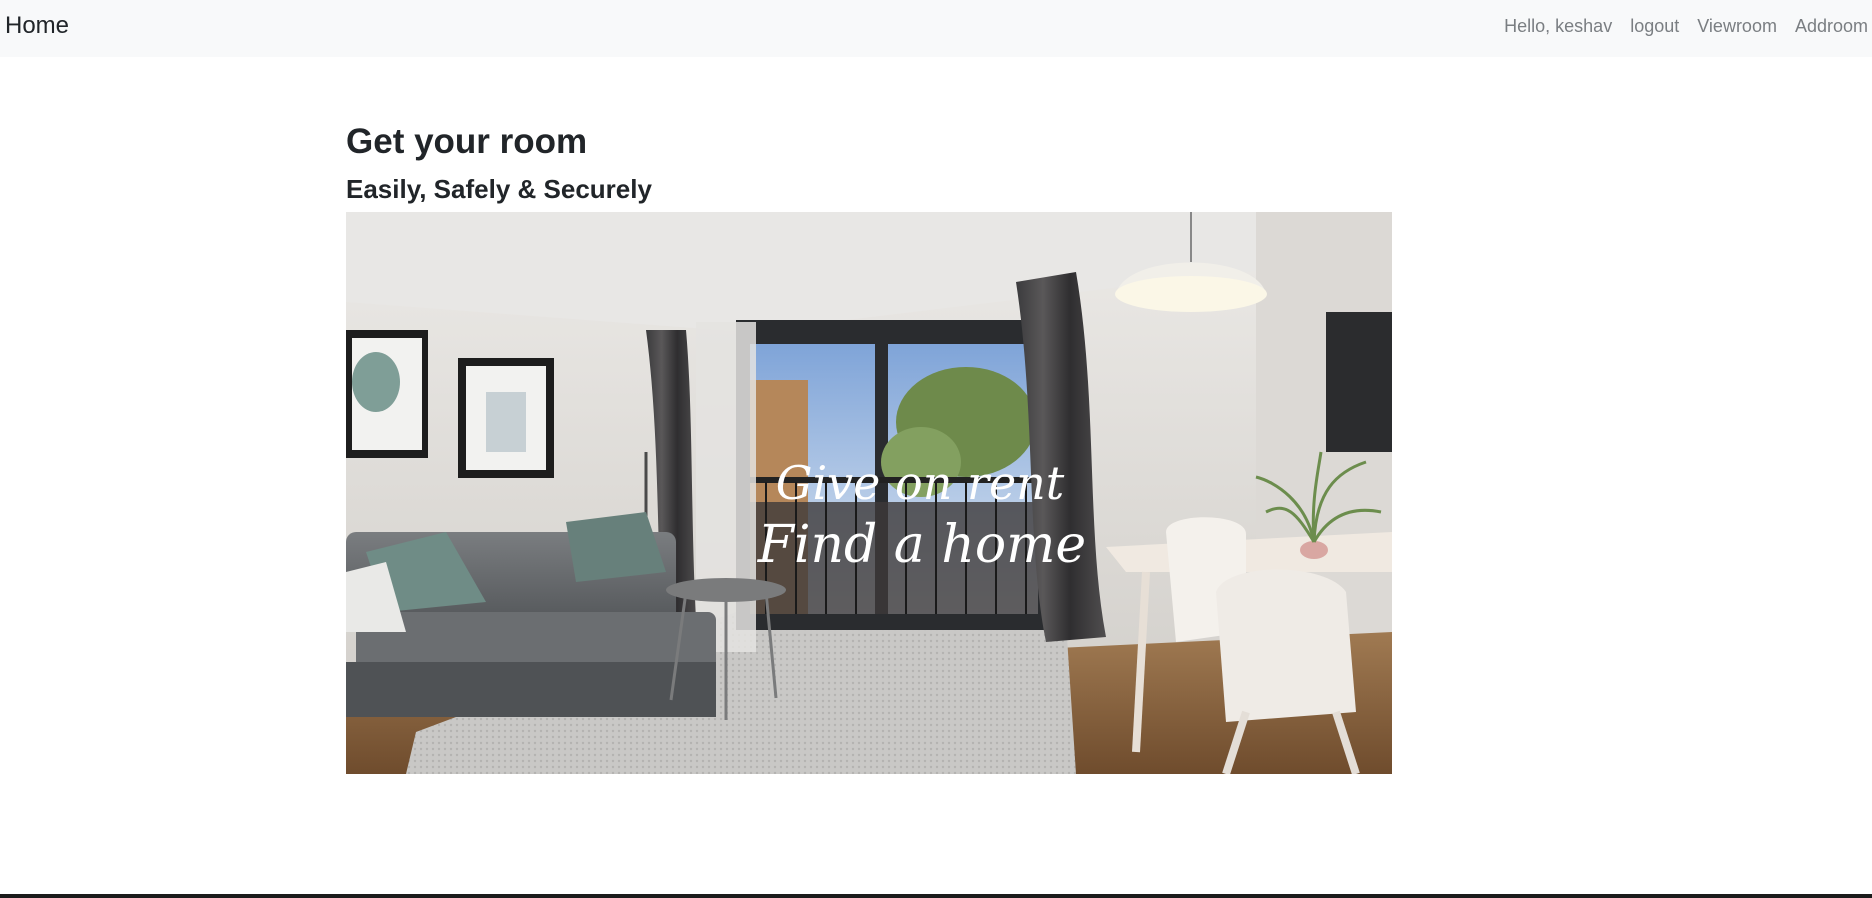 This screenshot has height=898, width=1872. What do you see at coordinates (1688, 26) in the screenshot?
I see `nav-links: Hello, keshav logout Viewroom Addroom` at bounding box center [1688, 26].